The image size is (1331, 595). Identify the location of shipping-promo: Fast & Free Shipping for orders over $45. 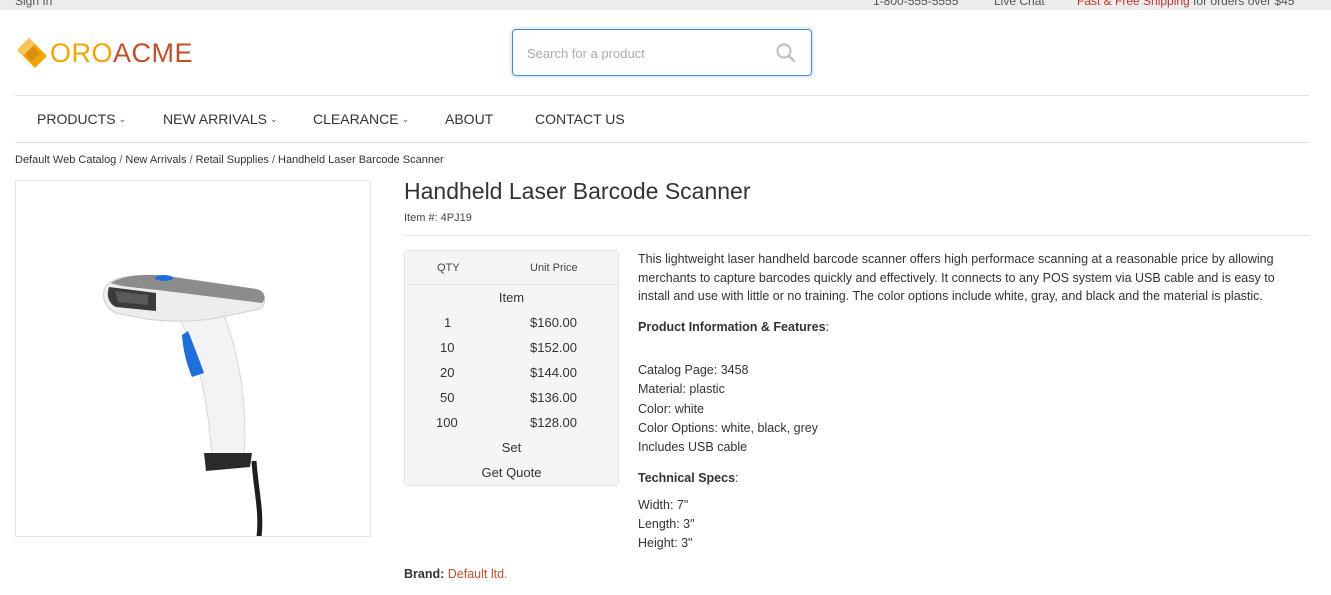
(1185, 4).